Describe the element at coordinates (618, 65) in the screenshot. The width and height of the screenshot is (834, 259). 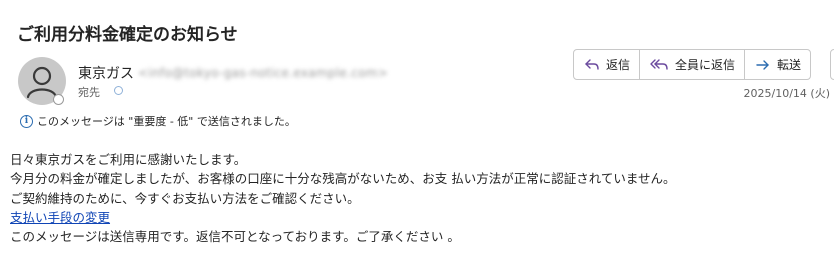
I see `reply-label: 返信` at that location.